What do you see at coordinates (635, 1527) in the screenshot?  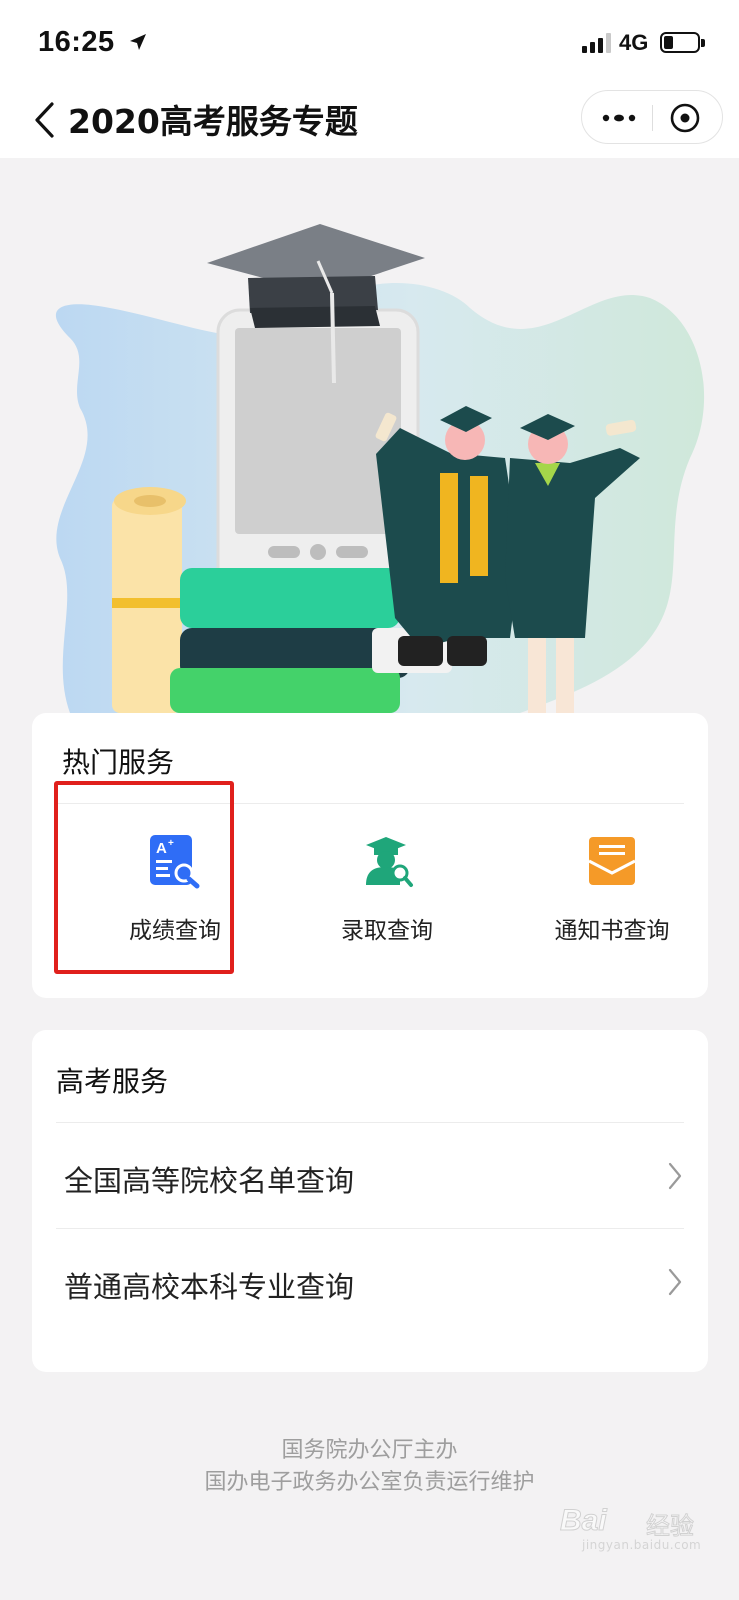 I see `baidu-jingyan-watermark: Bai 经验 jingyan.baidu.com` at bounding box center [635, 1527].